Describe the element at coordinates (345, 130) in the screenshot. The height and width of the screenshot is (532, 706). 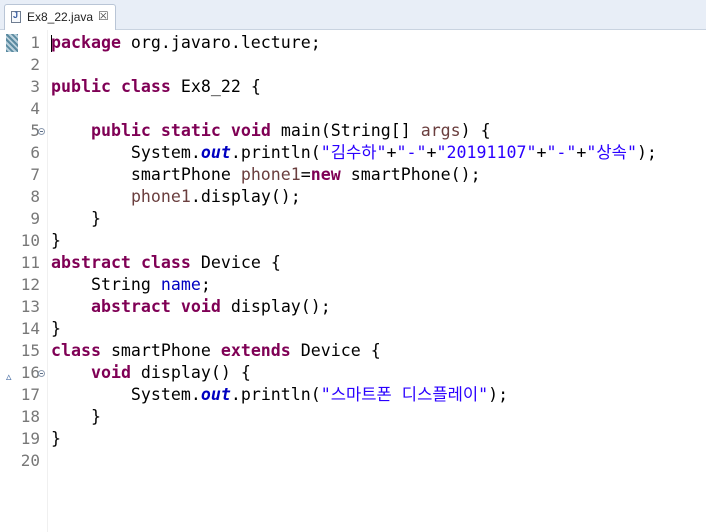
I see `code-token: main(String[]` at that location.